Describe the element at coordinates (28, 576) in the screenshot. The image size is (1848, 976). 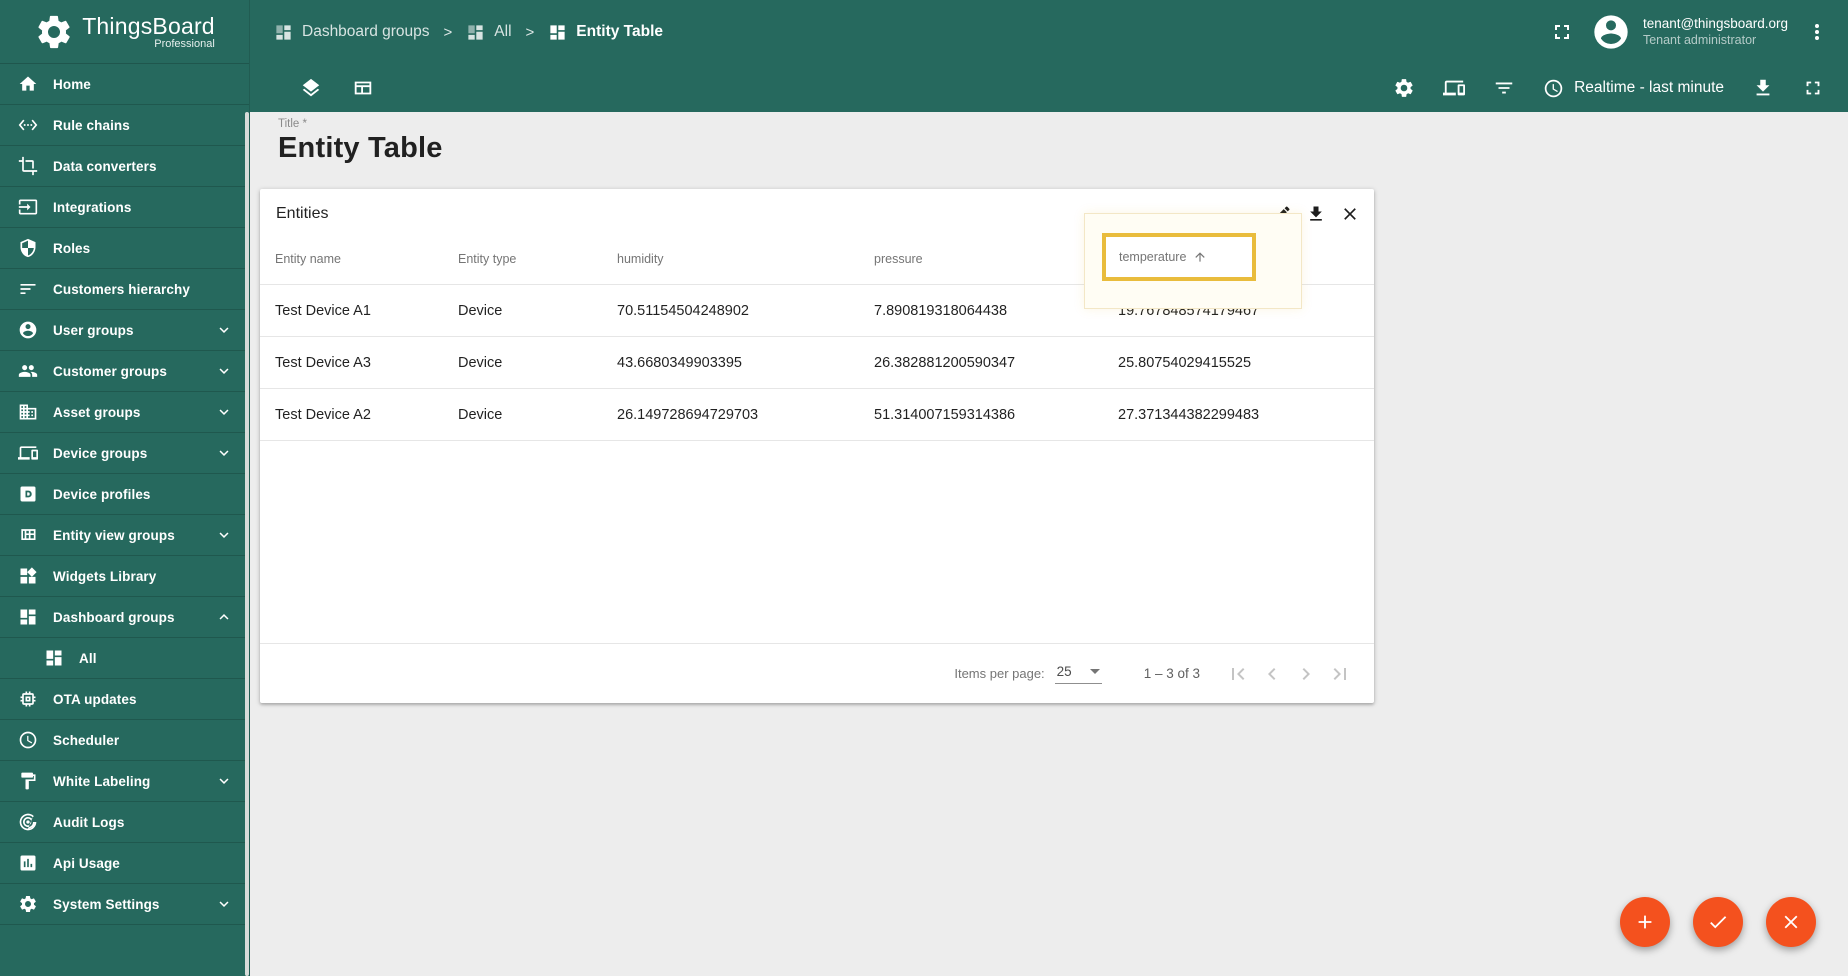
I see `widgets-icon` at that location.